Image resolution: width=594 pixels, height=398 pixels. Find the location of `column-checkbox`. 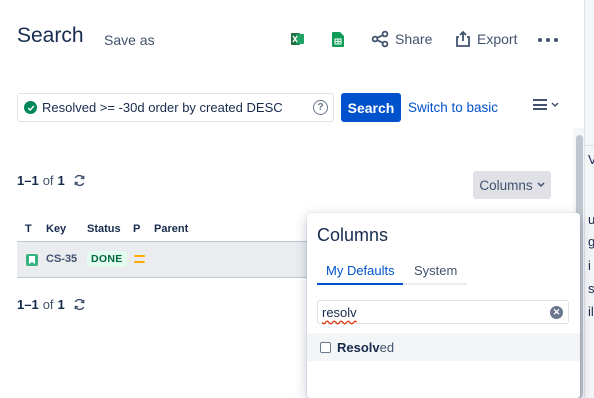

column-checkbox is located at coordinates (325, 347).